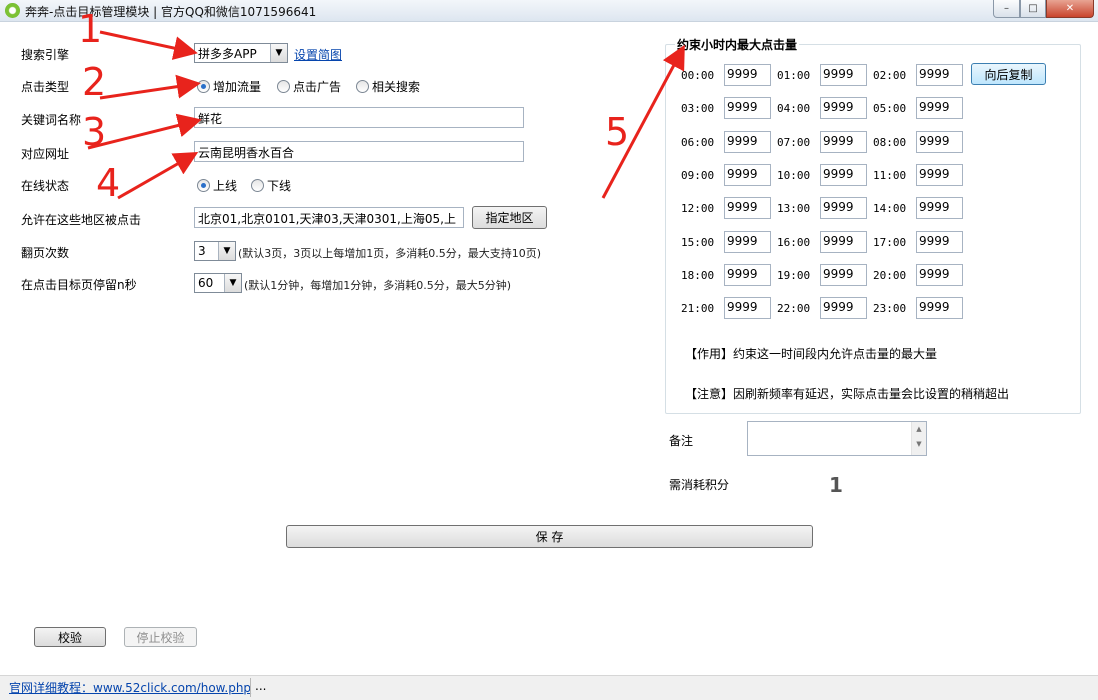 This screenshot has width=1098, height=700. What do you see at coordinates (699, 485) in the screenshot?
I see `cost-label: 需消耗积分` at bounding box center [699, 485].